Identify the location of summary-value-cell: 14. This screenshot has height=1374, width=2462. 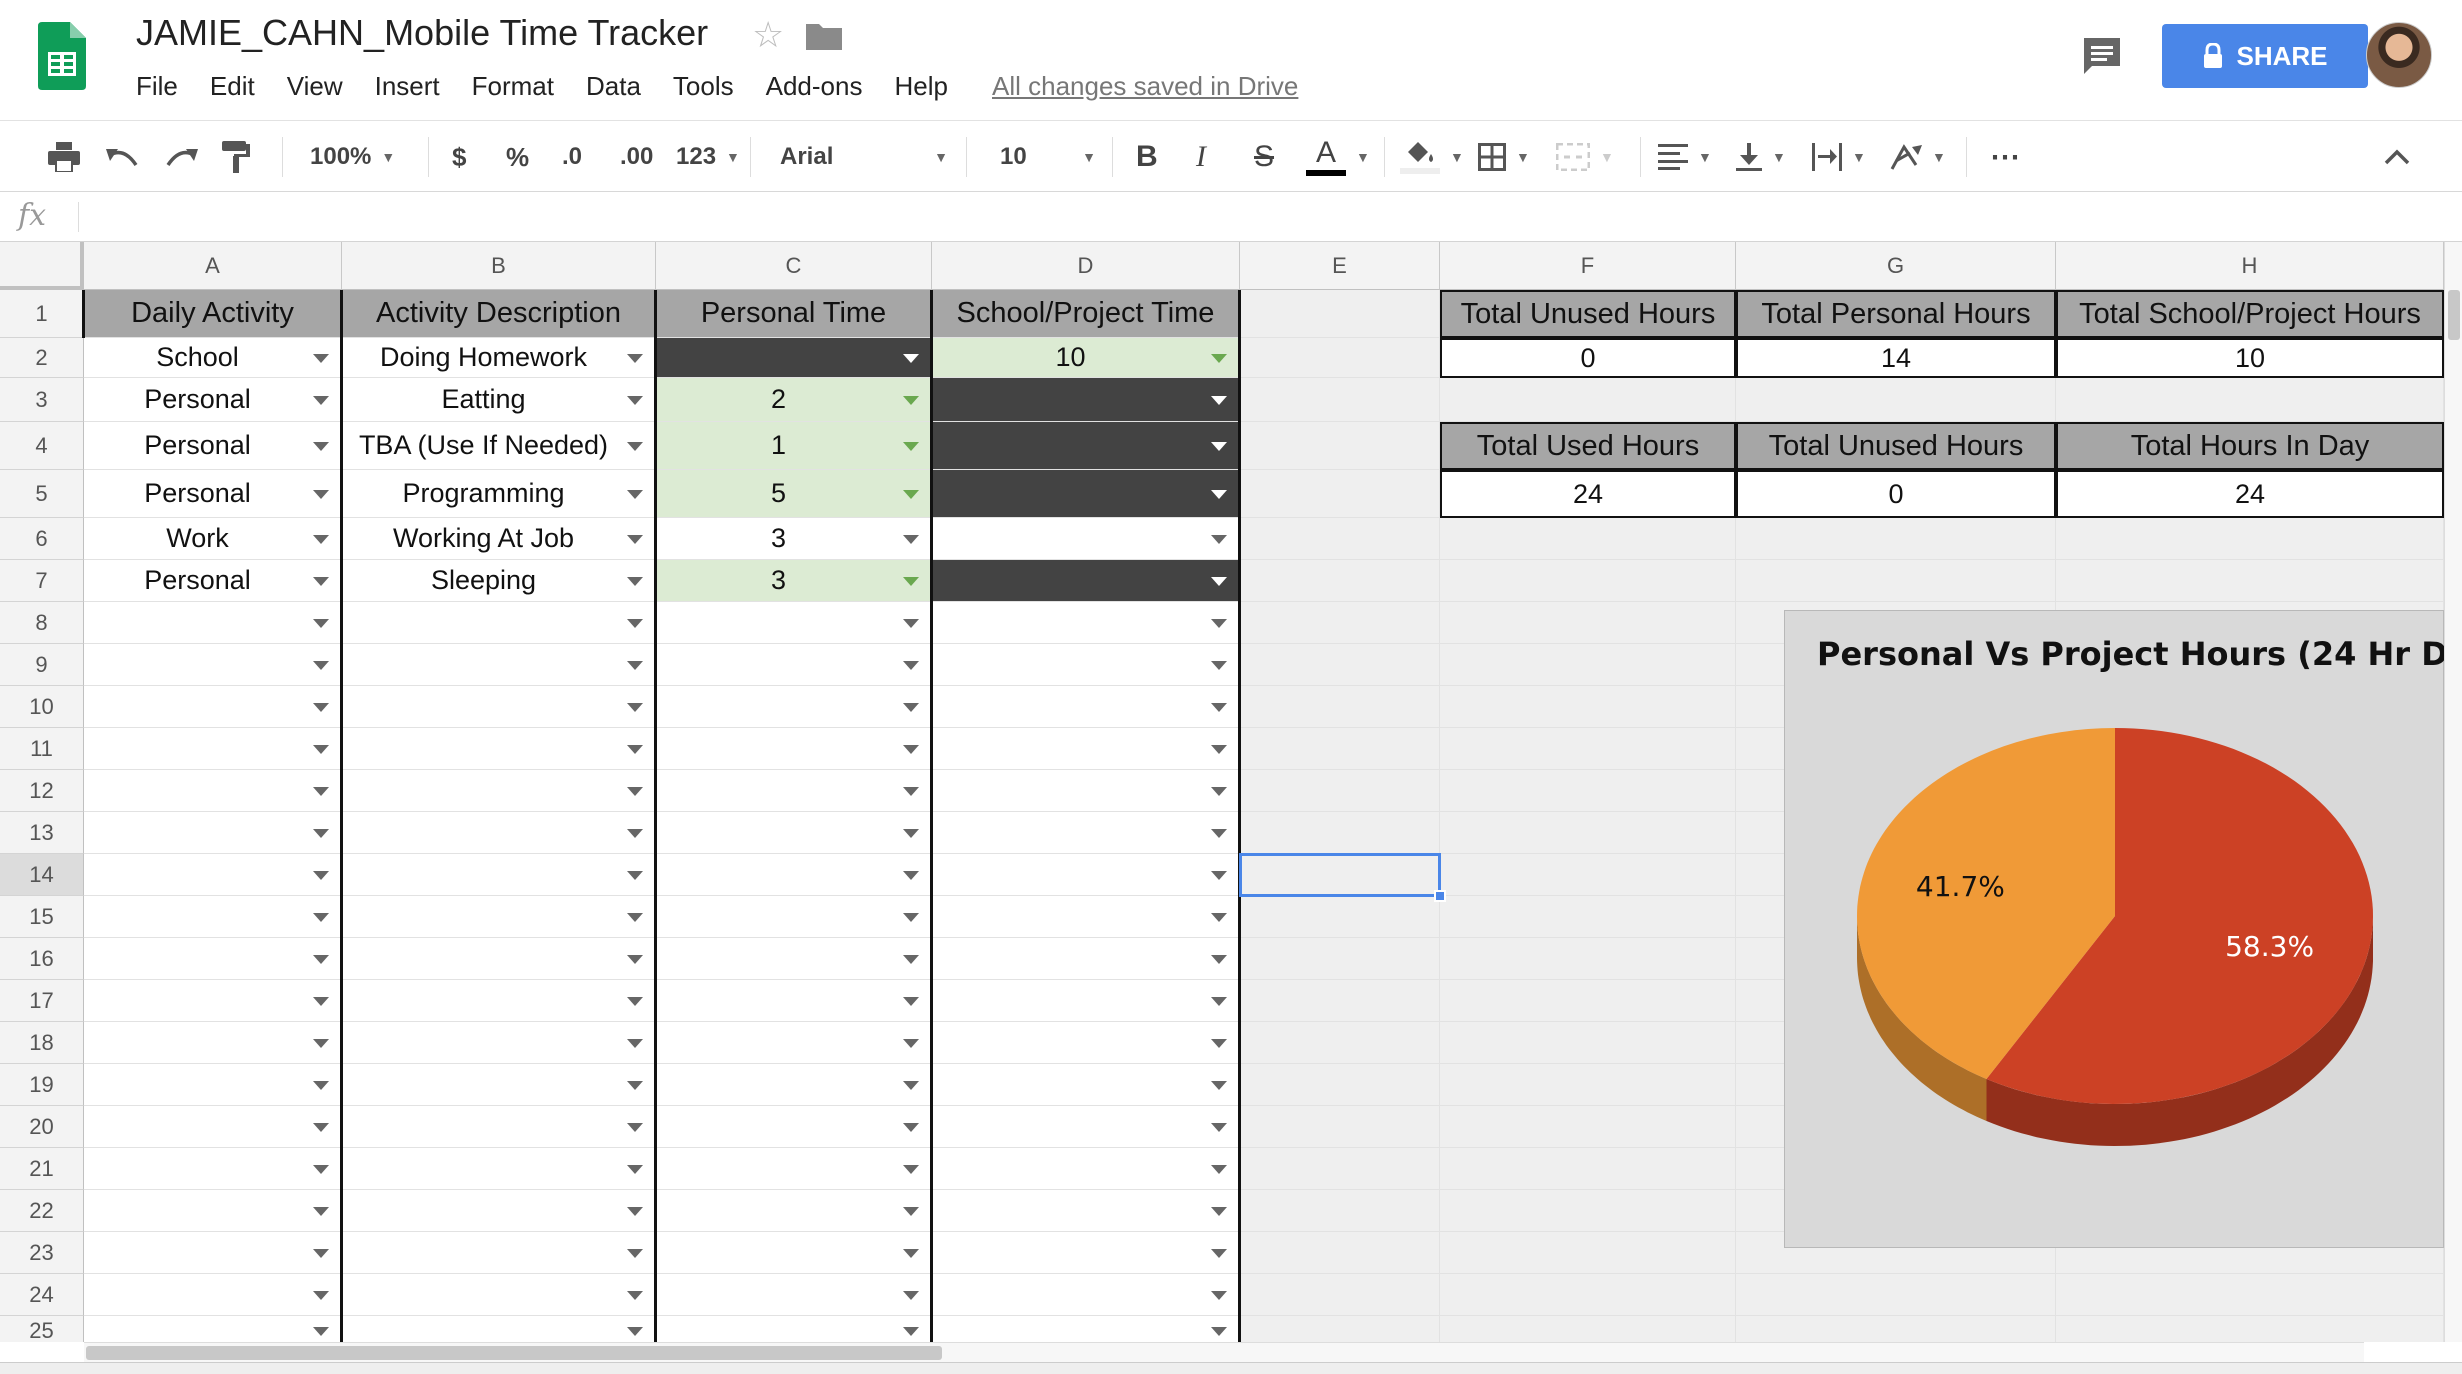
(1896, 358).